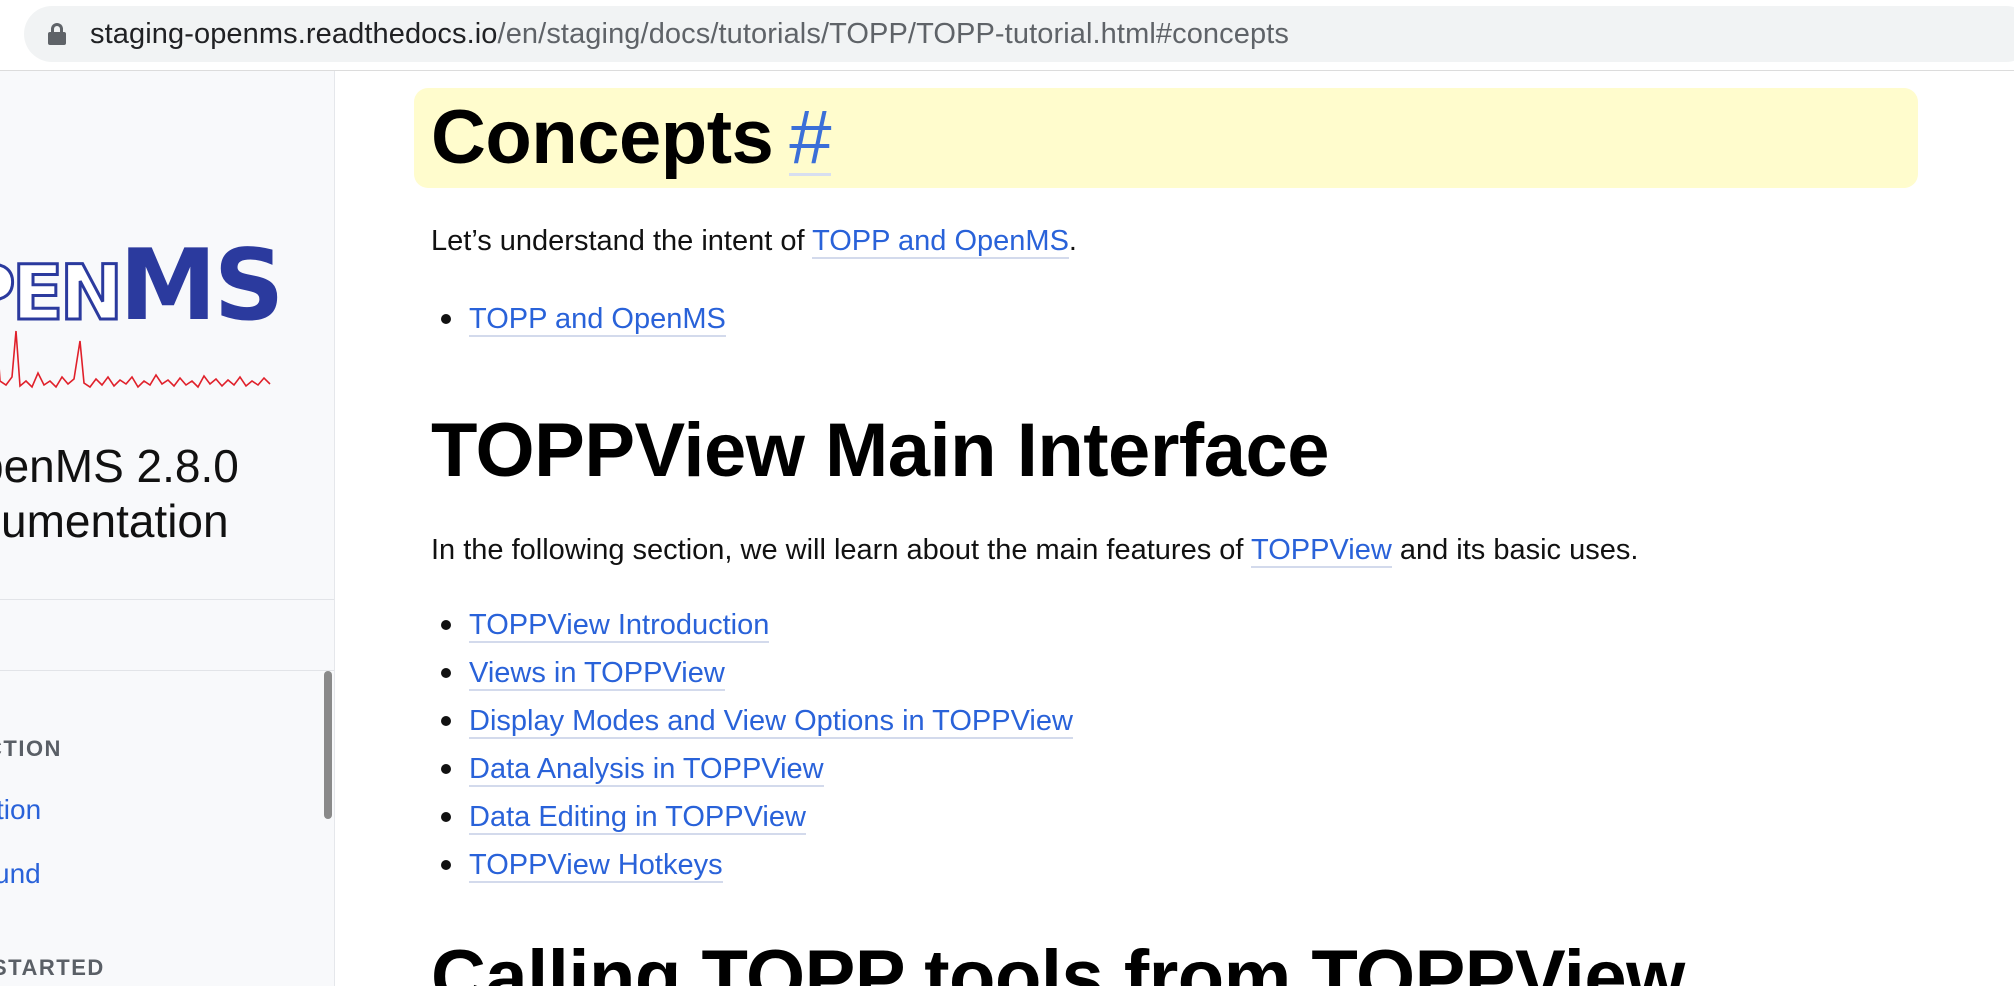 This screenshot has height=986, width=2014. What do you see at coordinates (57, 34) in the screenshot?
I see `lock-icon` at bounding box center [57, 34].